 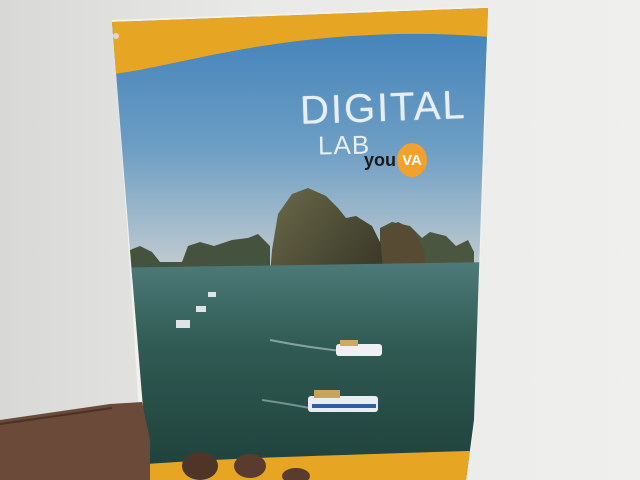 What do you see at coordinates (344, 145) in the screenshot?
I see `poster-title-lab: LAB` at bounding box center [344, 145].